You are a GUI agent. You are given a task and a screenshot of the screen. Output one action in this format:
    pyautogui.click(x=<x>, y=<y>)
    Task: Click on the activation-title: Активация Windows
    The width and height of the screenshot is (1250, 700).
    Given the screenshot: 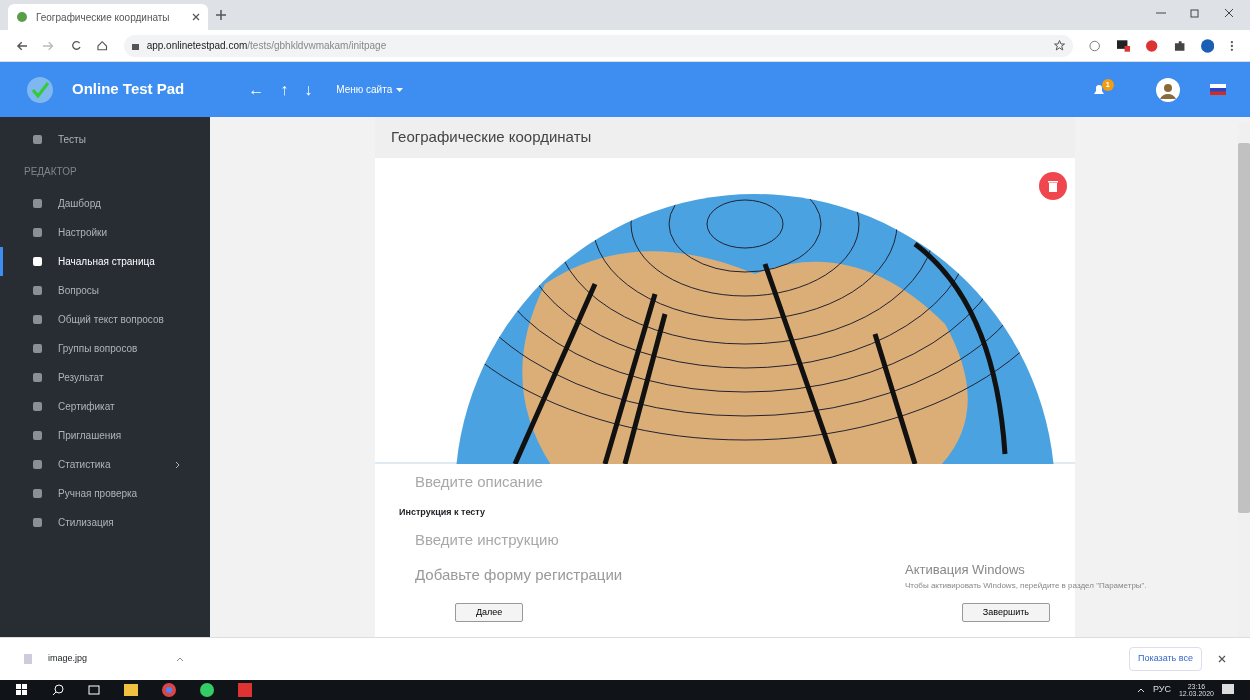 What is the action you would take?
    pyautogui.click(x=965, y=570)
    